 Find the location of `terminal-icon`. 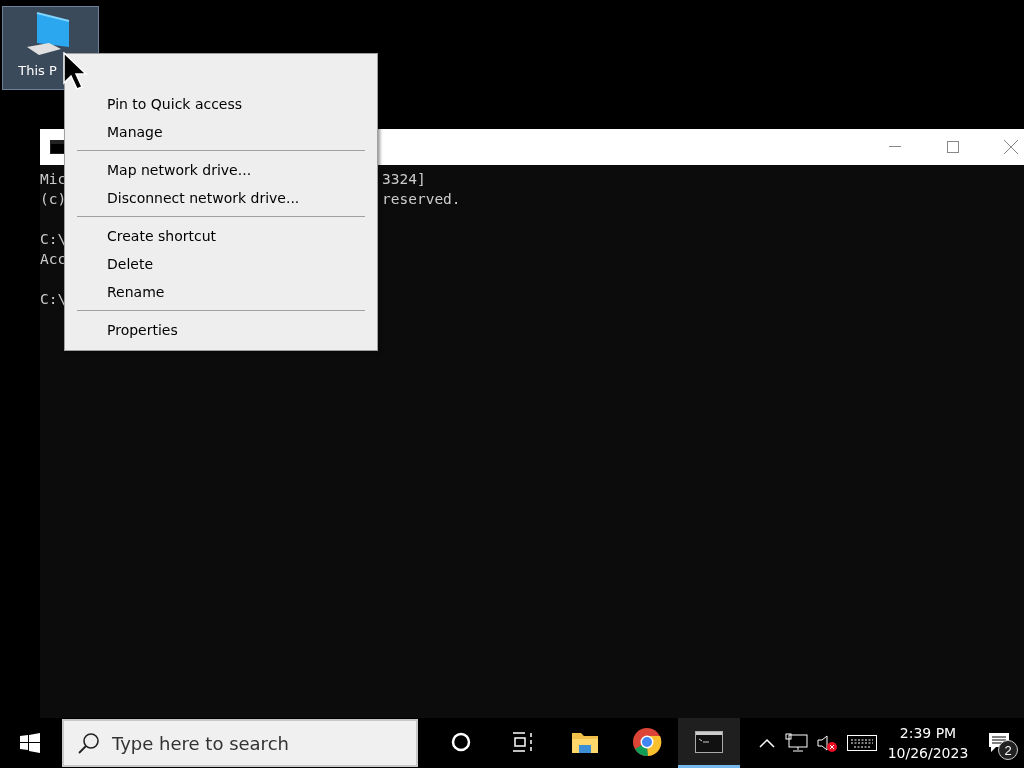

terminal-icon is located at coordinates (709, 741).